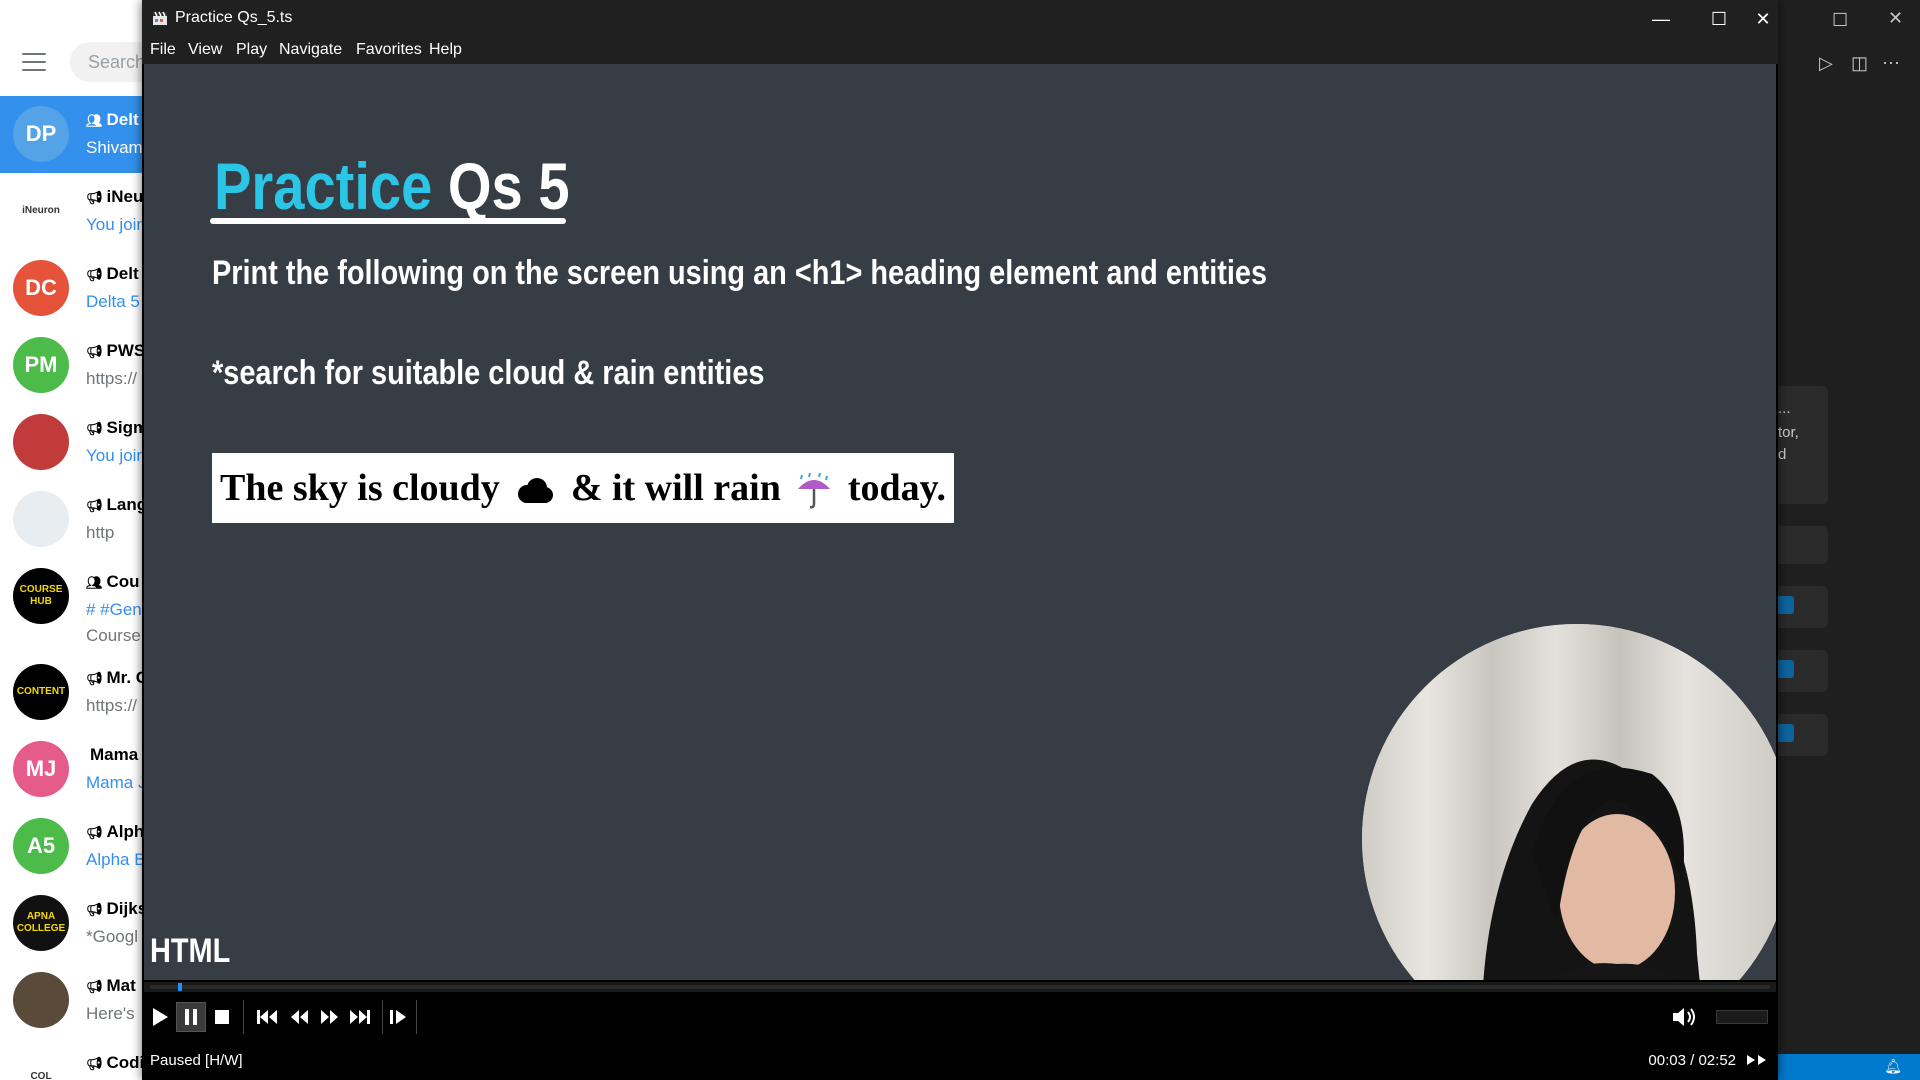 The width and height of the screenshot is (1920, 1080). I want to click on run-icon: ▷, so click(1826, 63).